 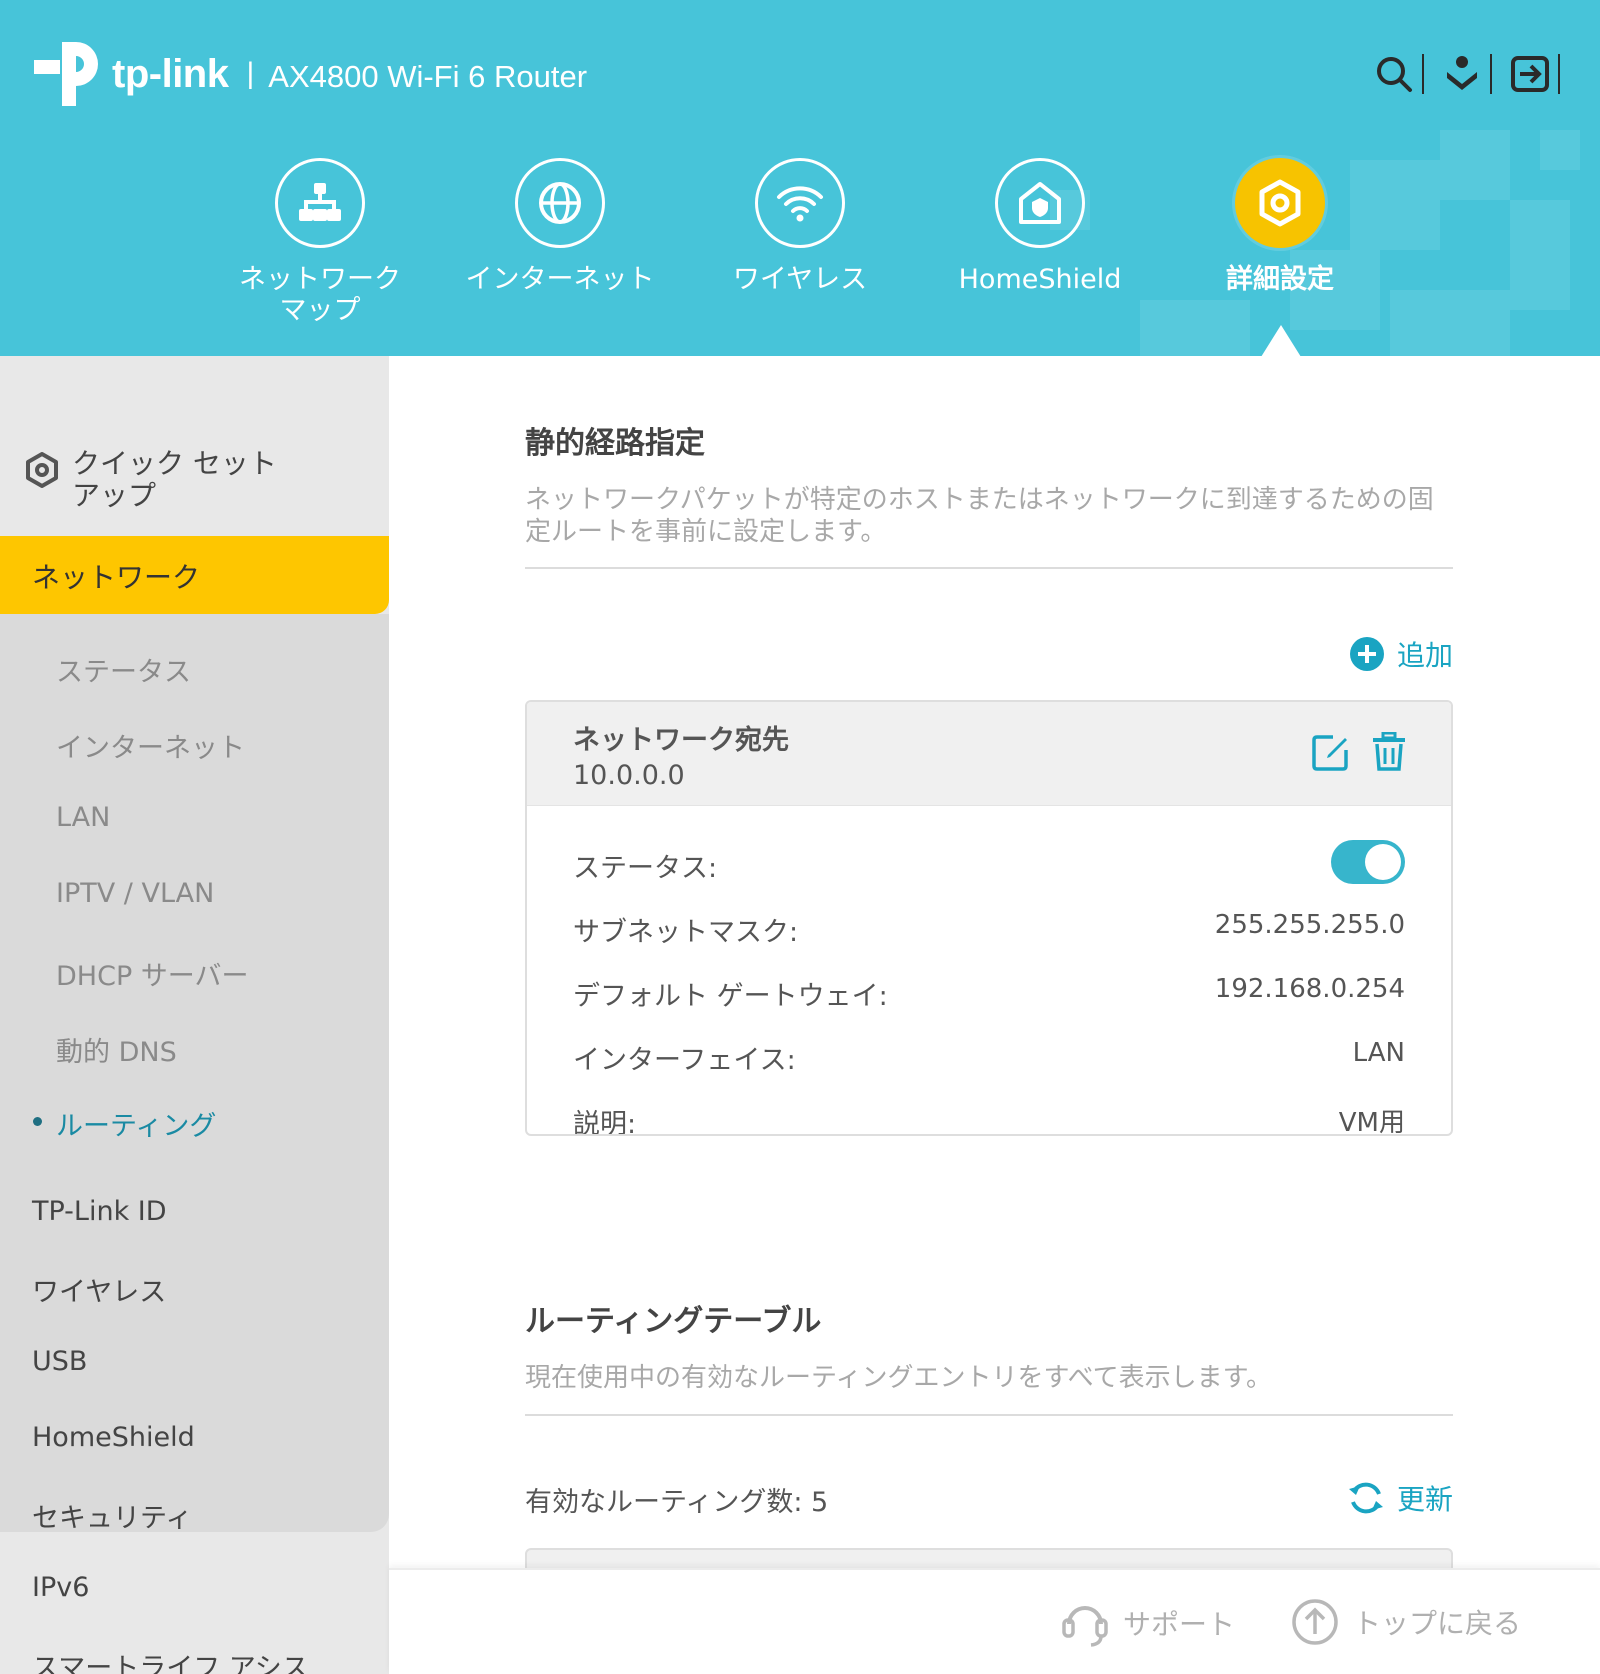 What do you see at coordinates (1315, 1622) in the screenshot?
I see `arrow-up-circle-icon` at bounding box center [1315, 1622].